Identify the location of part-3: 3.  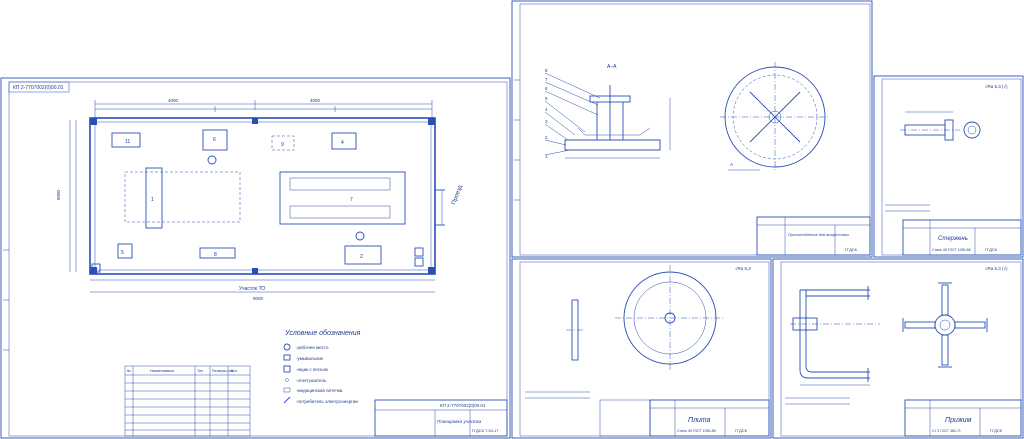
(546, 121).